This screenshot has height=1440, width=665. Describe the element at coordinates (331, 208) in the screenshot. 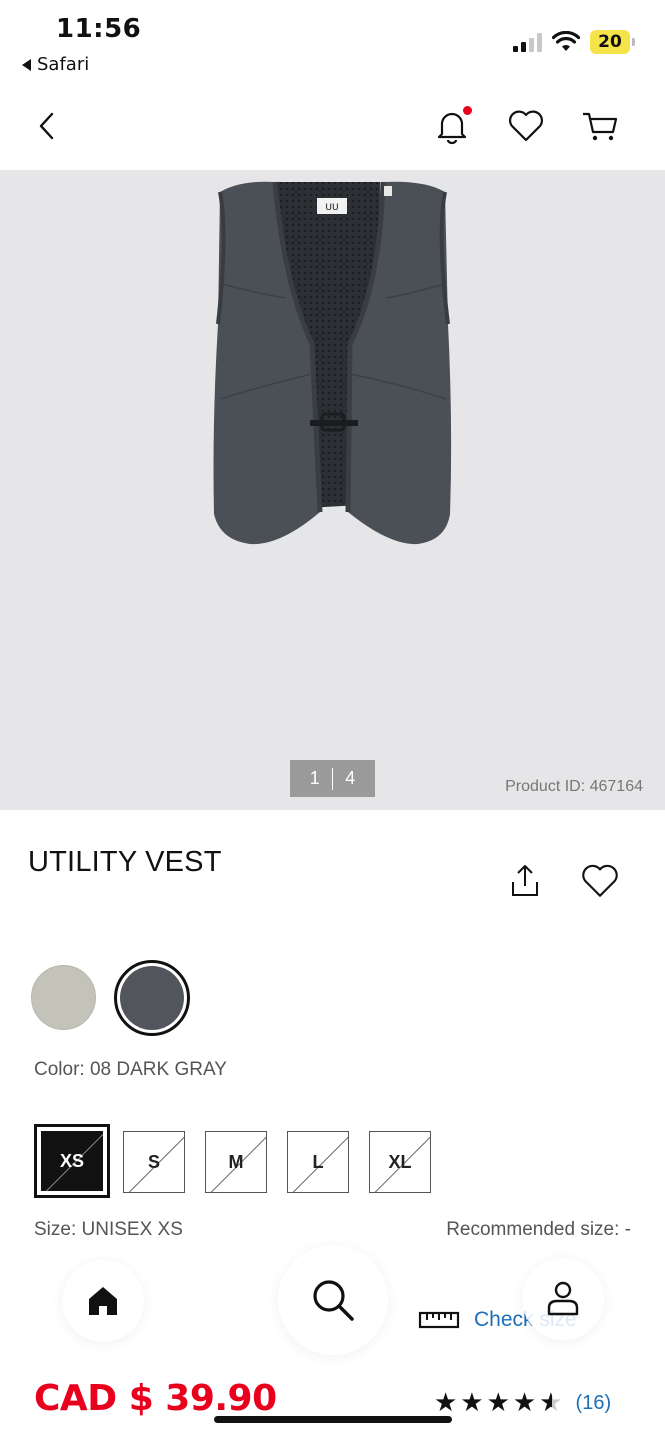

I see `logo-label-text: UU` at that location.